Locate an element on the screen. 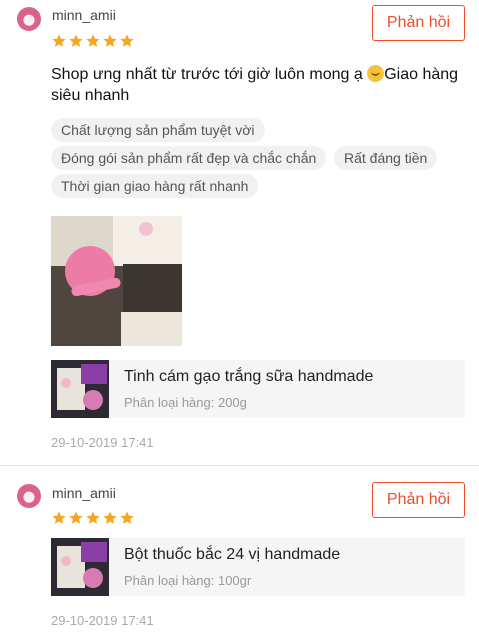 Image resolution: width=479 pixels, height=640 pixels. review-tag: Chất lượng sản phẩm tuyệt vời is located at coordinates (158, 130).